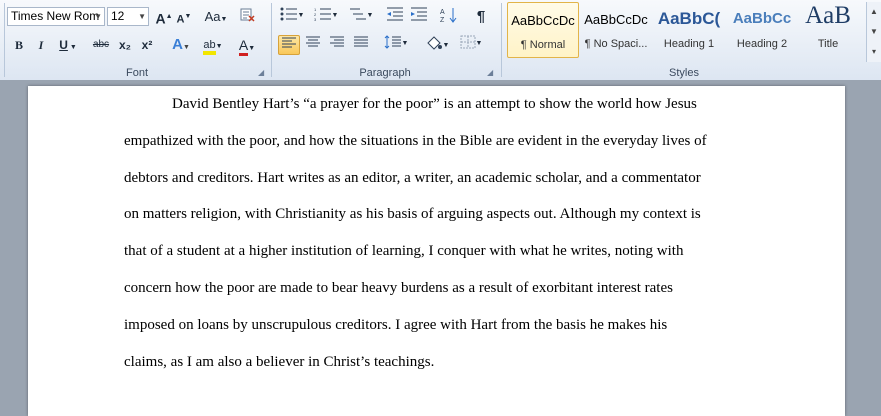 The height and width of the screenshot is (416, 881). I want to click on multilevel-list-icon, so click(357, 14).